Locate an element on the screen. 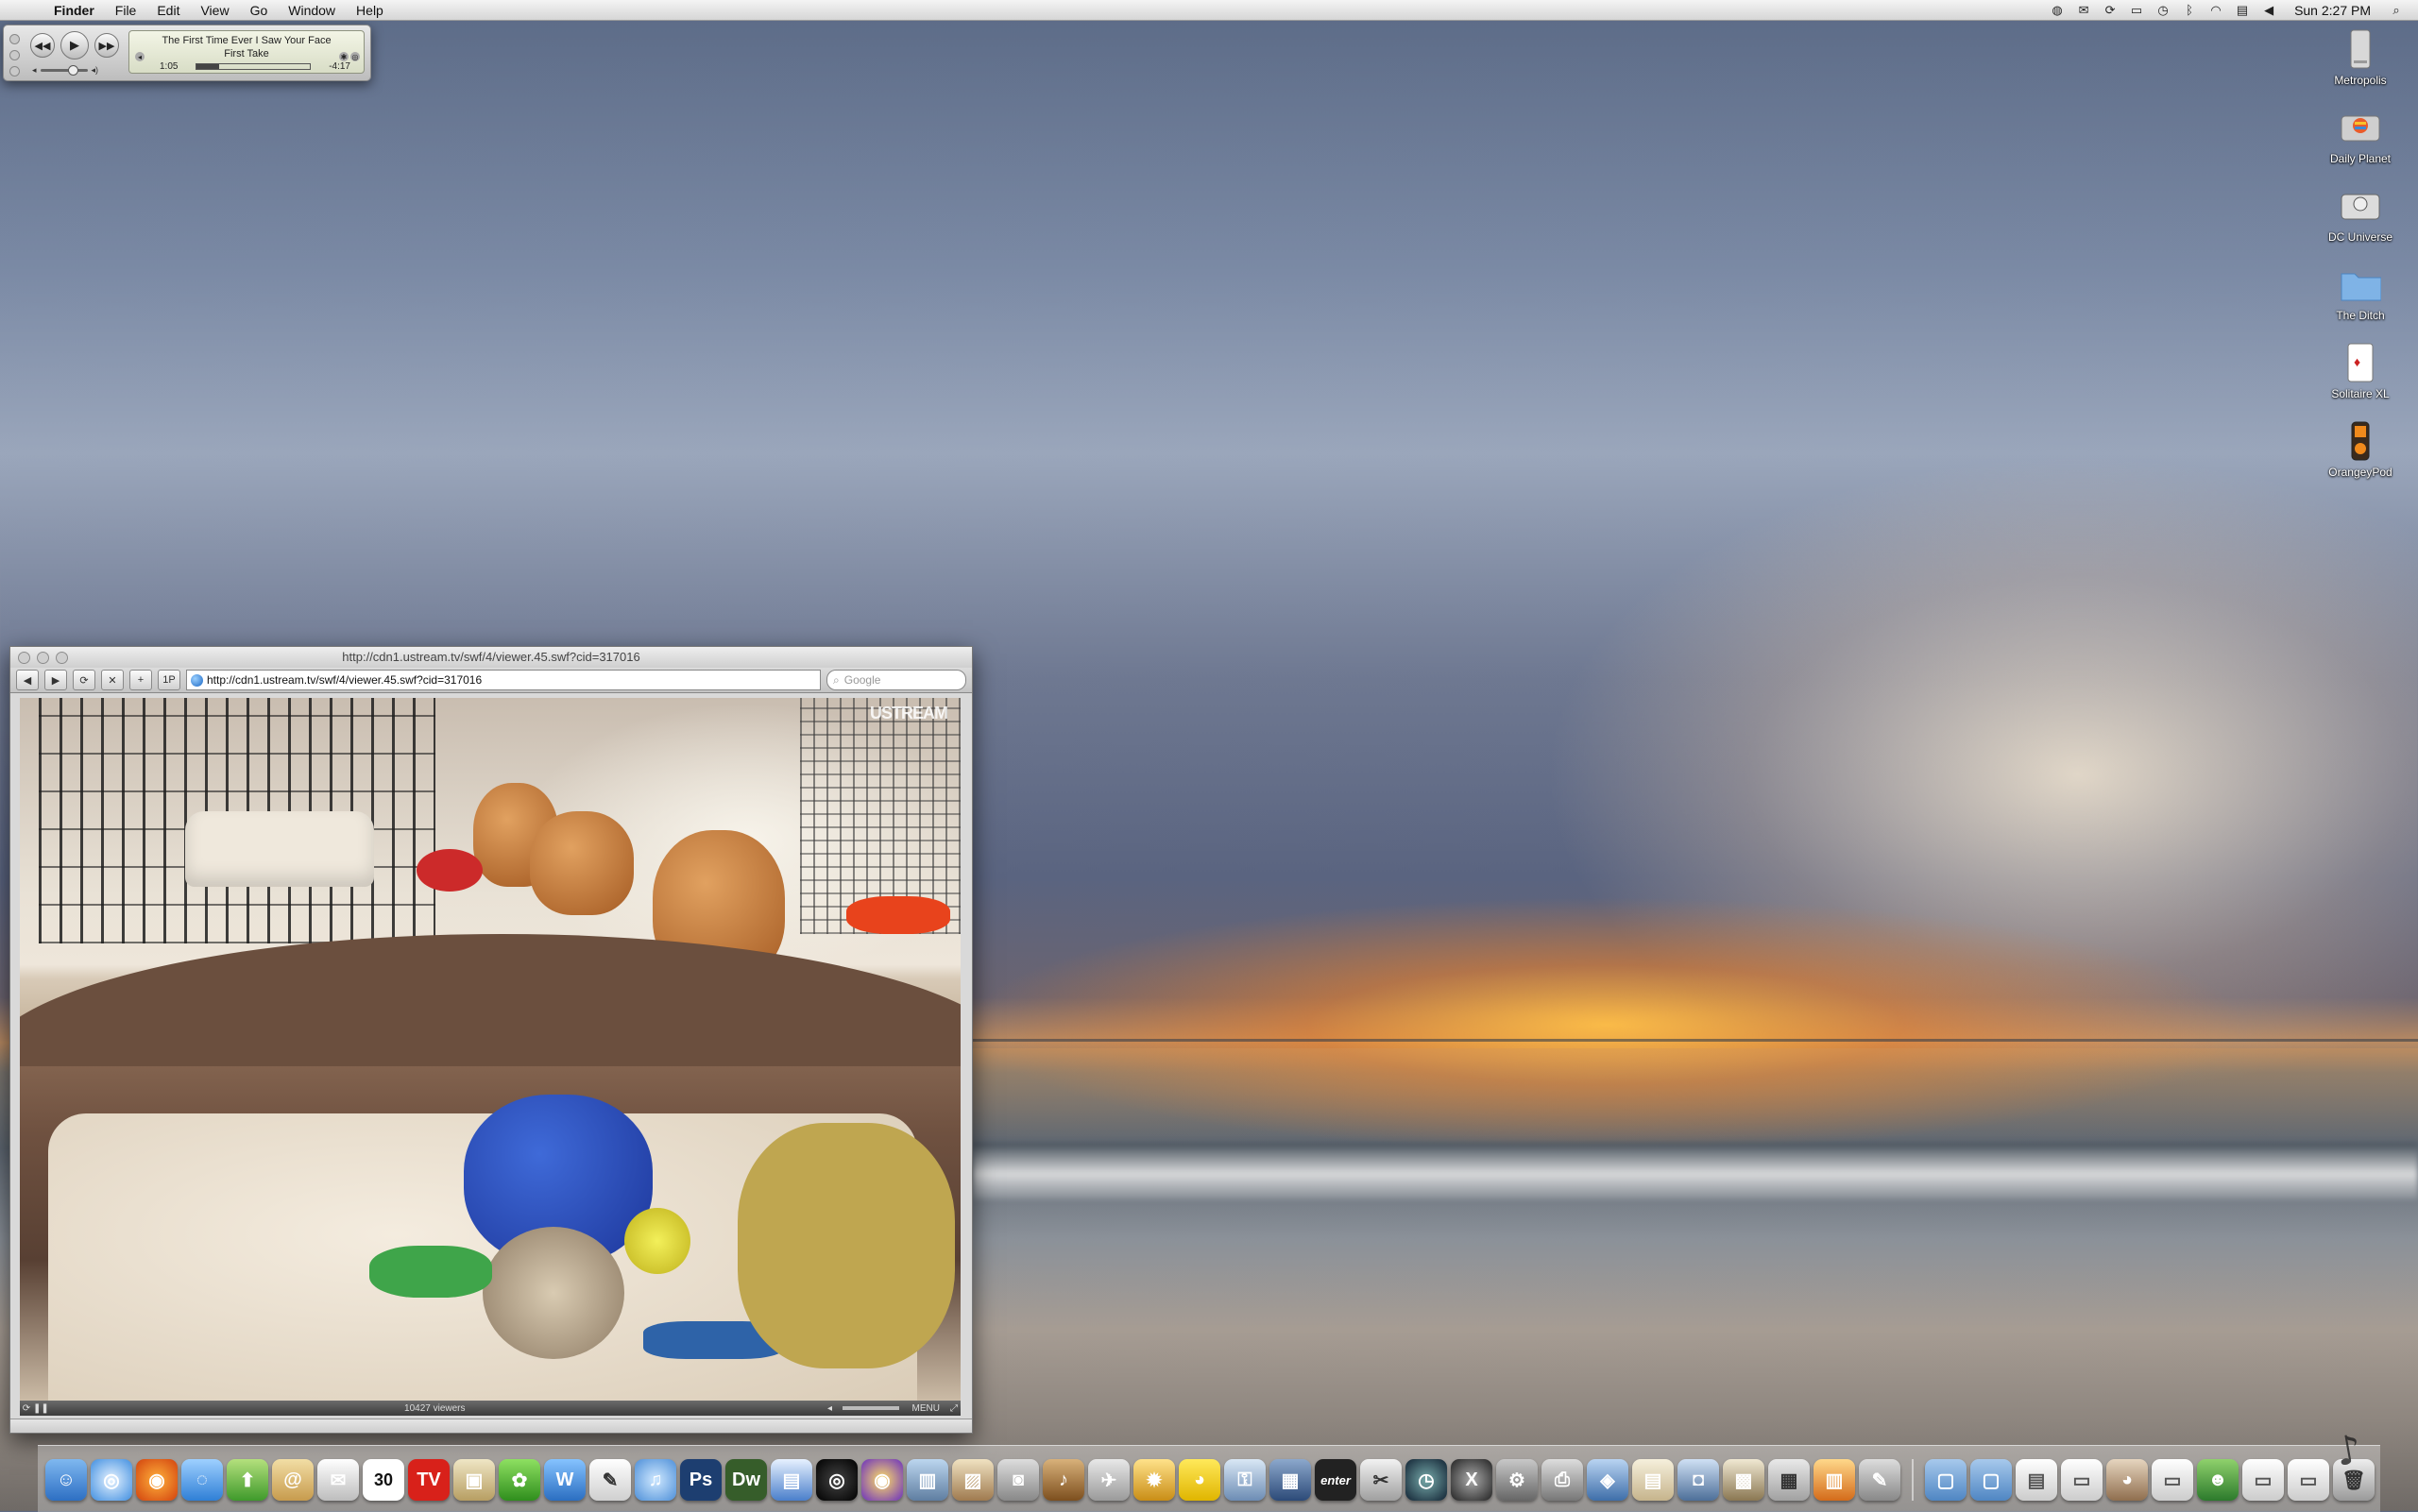  menubar-clock: Sun 2:27 PM is located at coordinates (2332, 11).